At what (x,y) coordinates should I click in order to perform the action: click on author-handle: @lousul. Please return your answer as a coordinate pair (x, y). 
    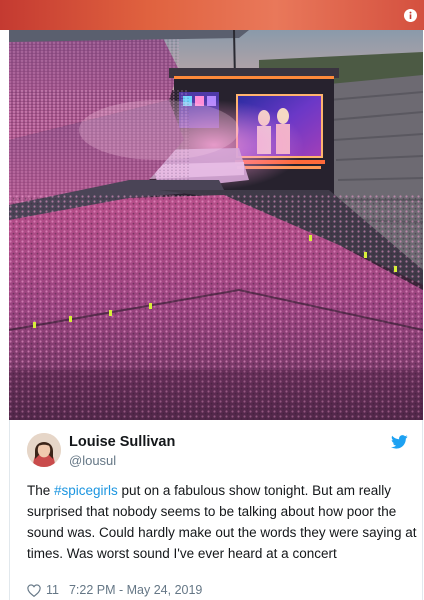
    Looking at the image, I should click on (92, 460).